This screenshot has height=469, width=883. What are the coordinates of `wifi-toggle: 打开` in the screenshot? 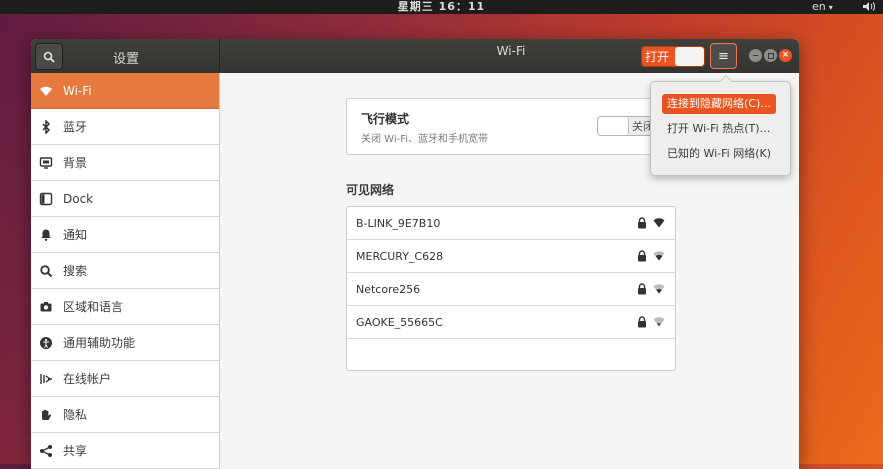 It's located at (673, 56).